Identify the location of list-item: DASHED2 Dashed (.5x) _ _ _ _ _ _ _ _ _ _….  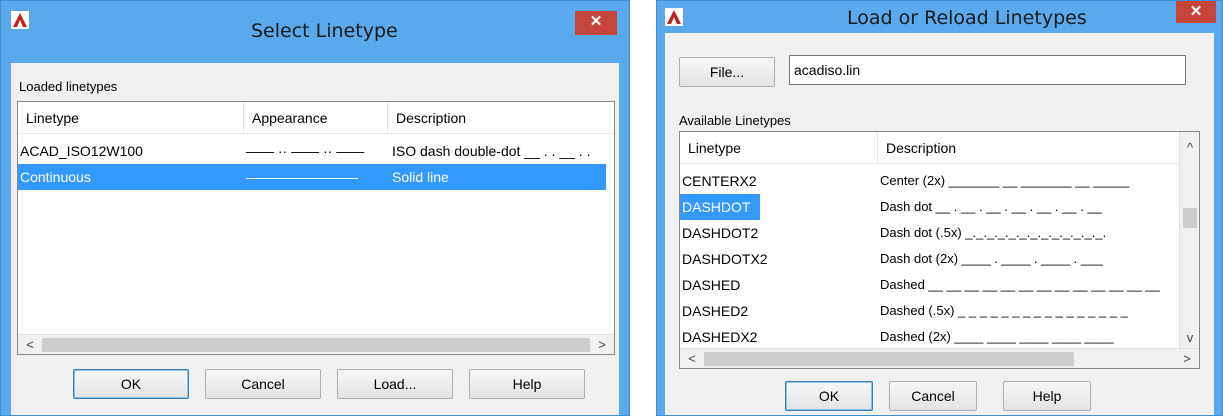
(930, 311).